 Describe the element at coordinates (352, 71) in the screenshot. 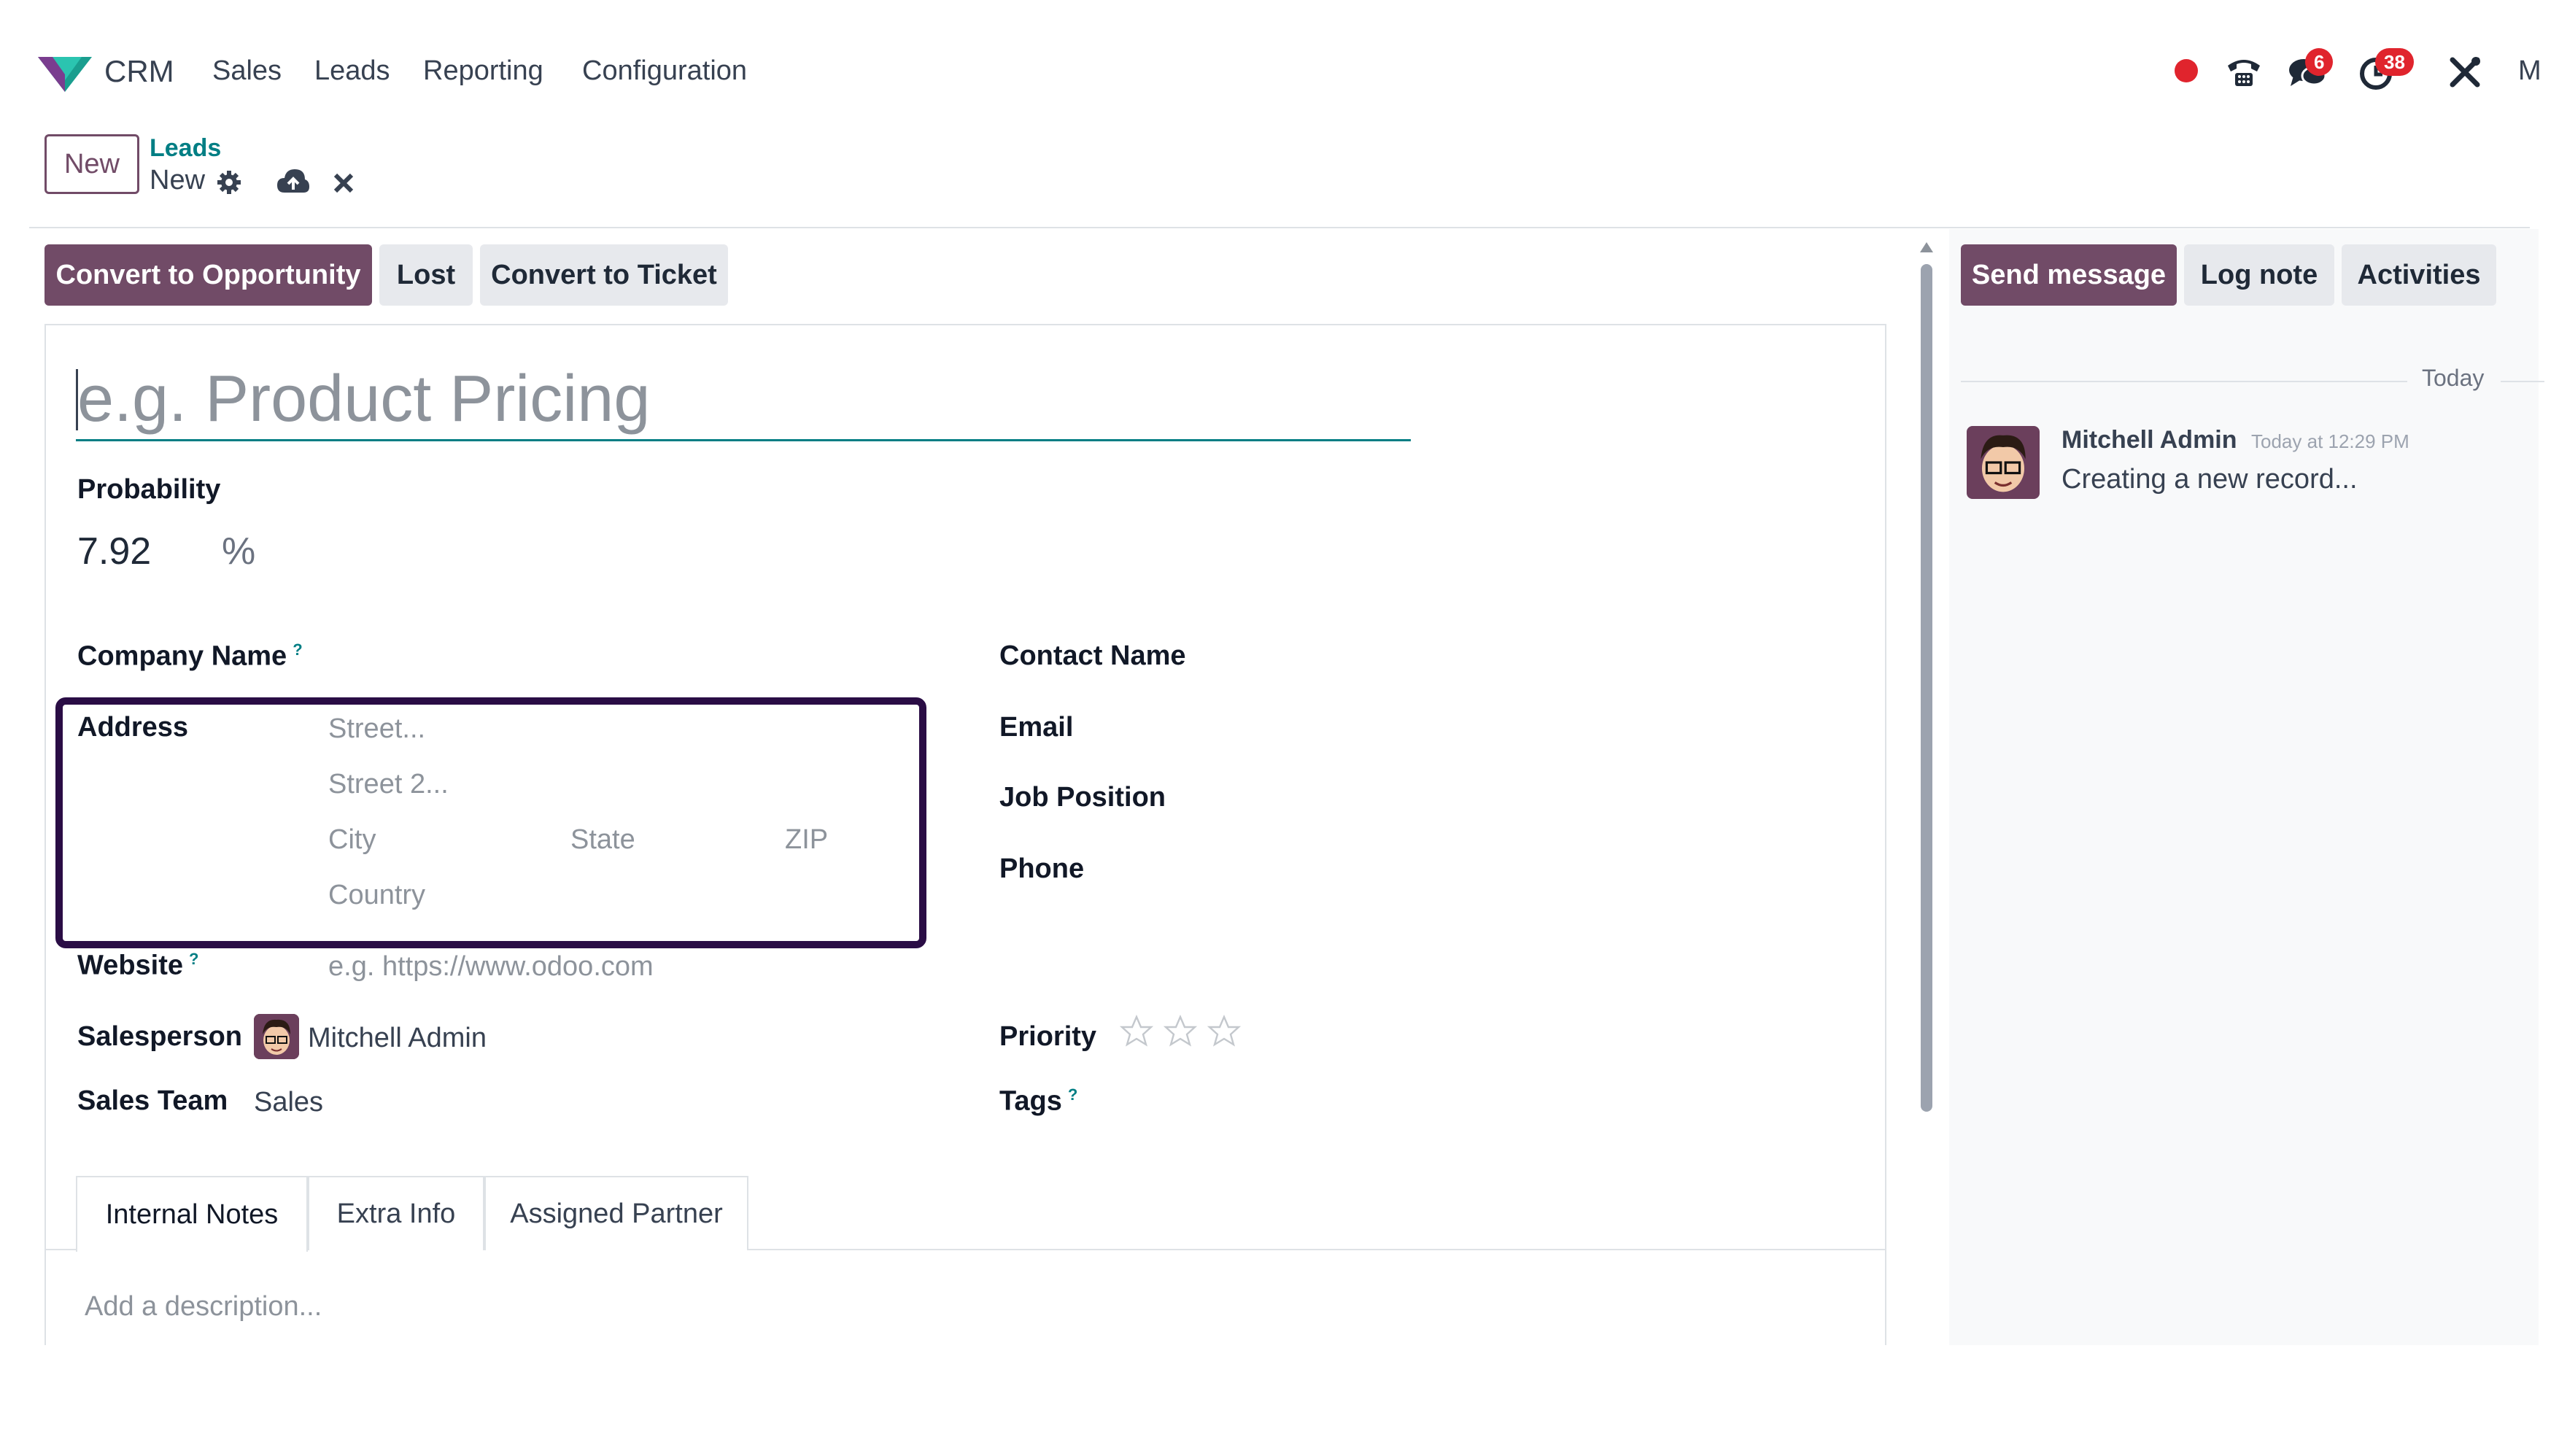

I see `menu-leads: Leads` at that location.